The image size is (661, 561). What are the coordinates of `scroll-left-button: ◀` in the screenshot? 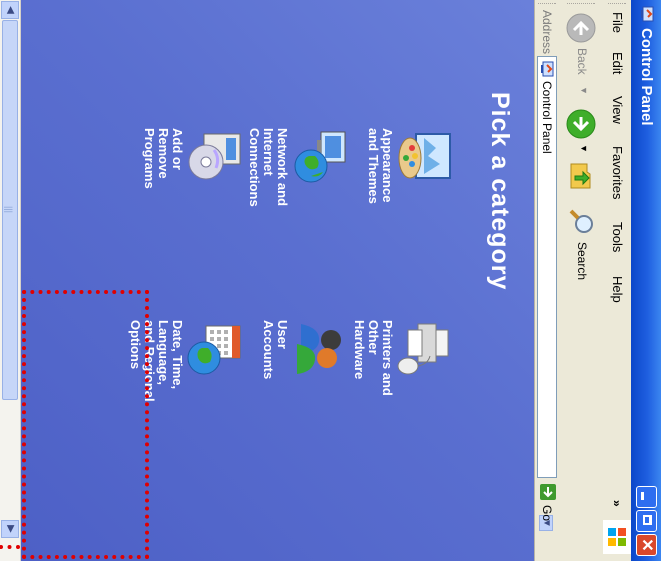 It's located at (10, 10).